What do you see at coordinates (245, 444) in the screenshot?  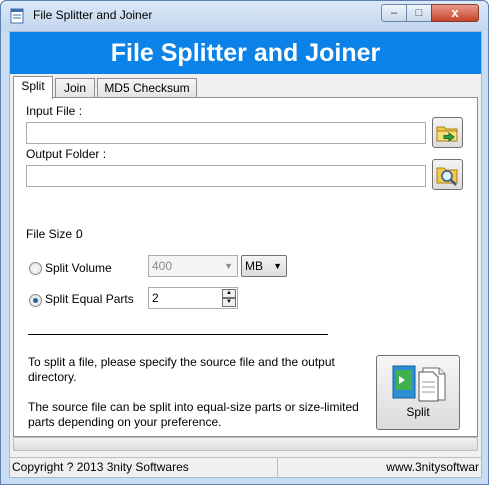 I see `progress-bar` at bounding box center [245, 444].